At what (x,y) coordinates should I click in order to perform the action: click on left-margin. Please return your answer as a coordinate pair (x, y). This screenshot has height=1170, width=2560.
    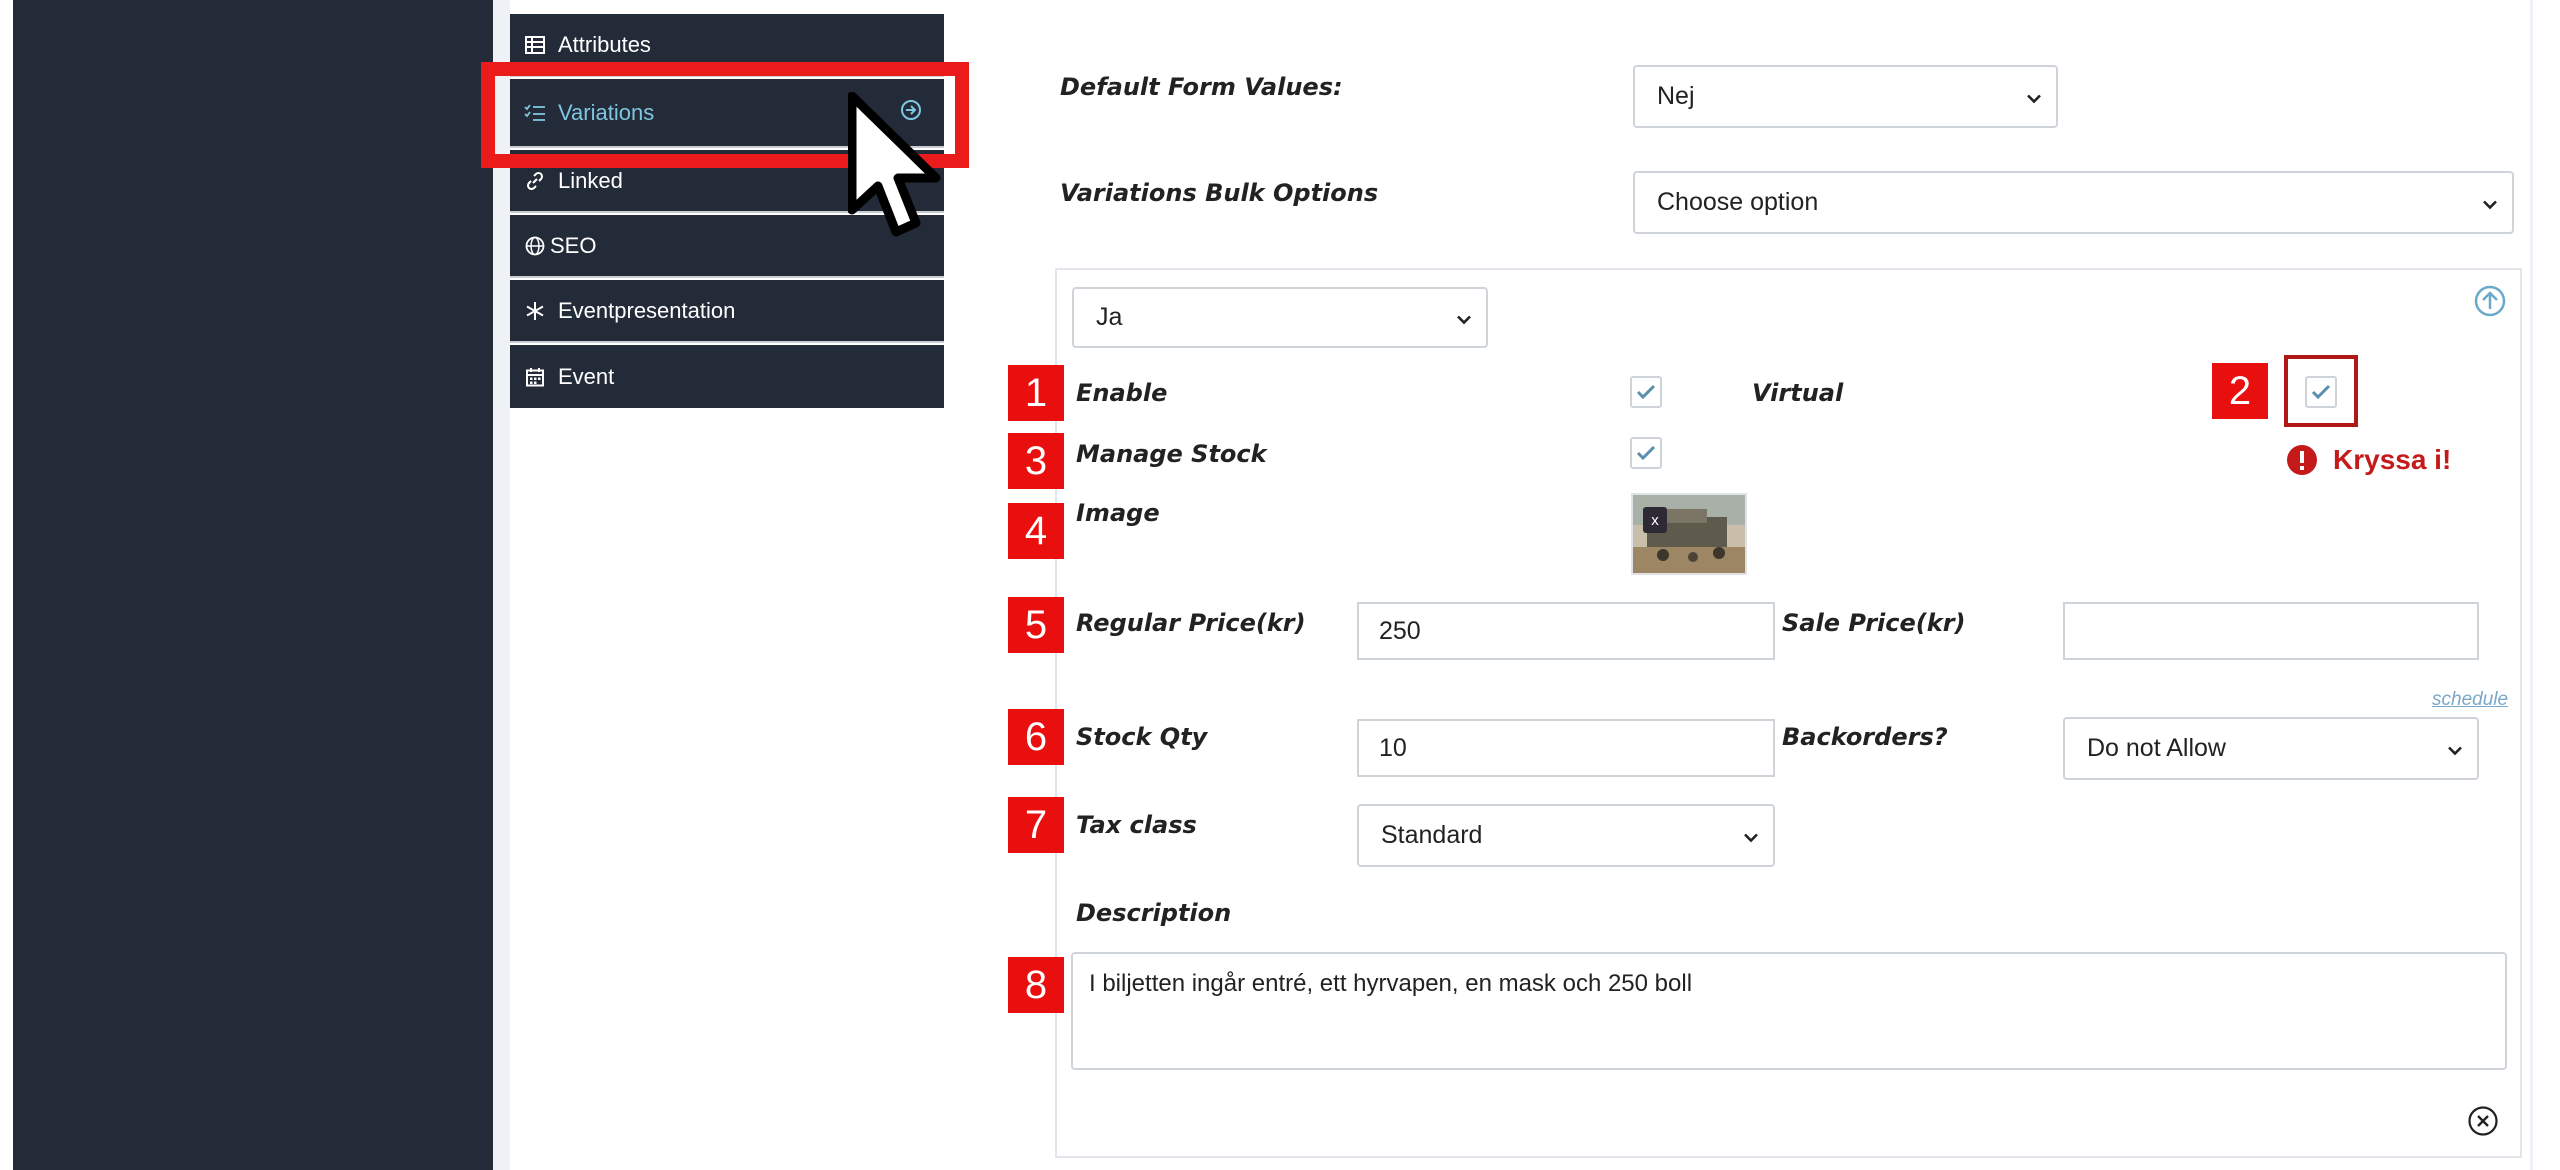
    Looking at the image, I should click on (6, 585).